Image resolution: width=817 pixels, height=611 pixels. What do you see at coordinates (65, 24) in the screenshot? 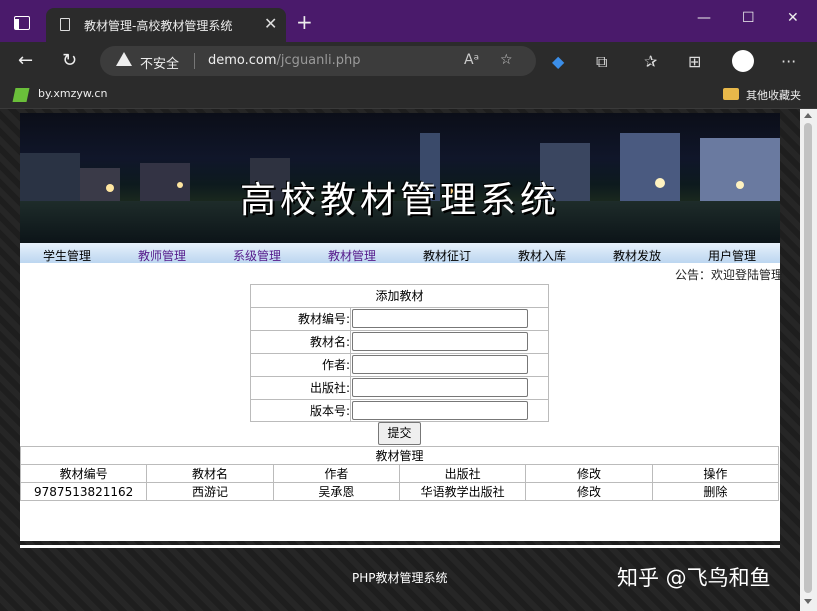
I see `page-icon` at bounding box center [65, 24].